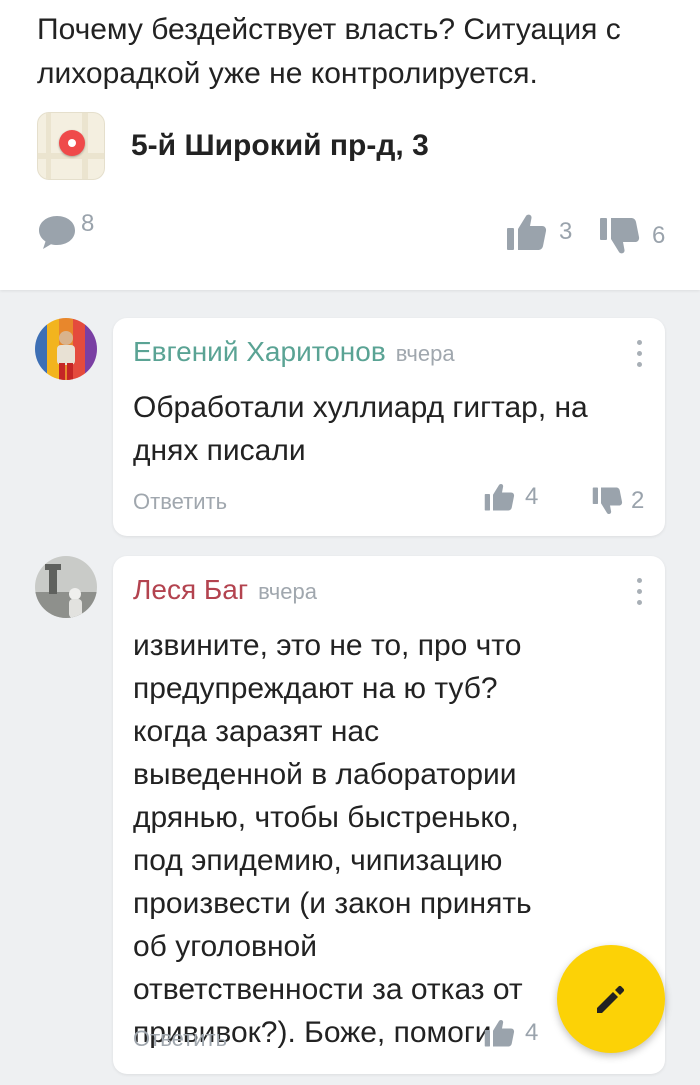 This screenshot has height=1085, width=700. Describe the element at coordinates (638, 500) in the screenshot. I see `dislikes-count: 2` at that location.